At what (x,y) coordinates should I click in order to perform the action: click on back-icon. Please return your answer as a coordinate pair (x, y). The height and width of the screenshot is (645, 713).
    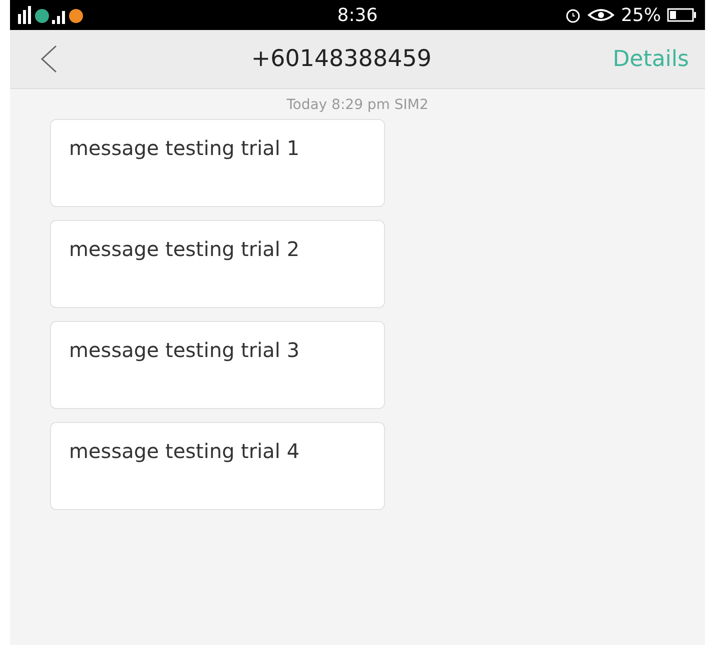
    Looking at the image, I should click on (49, 59).